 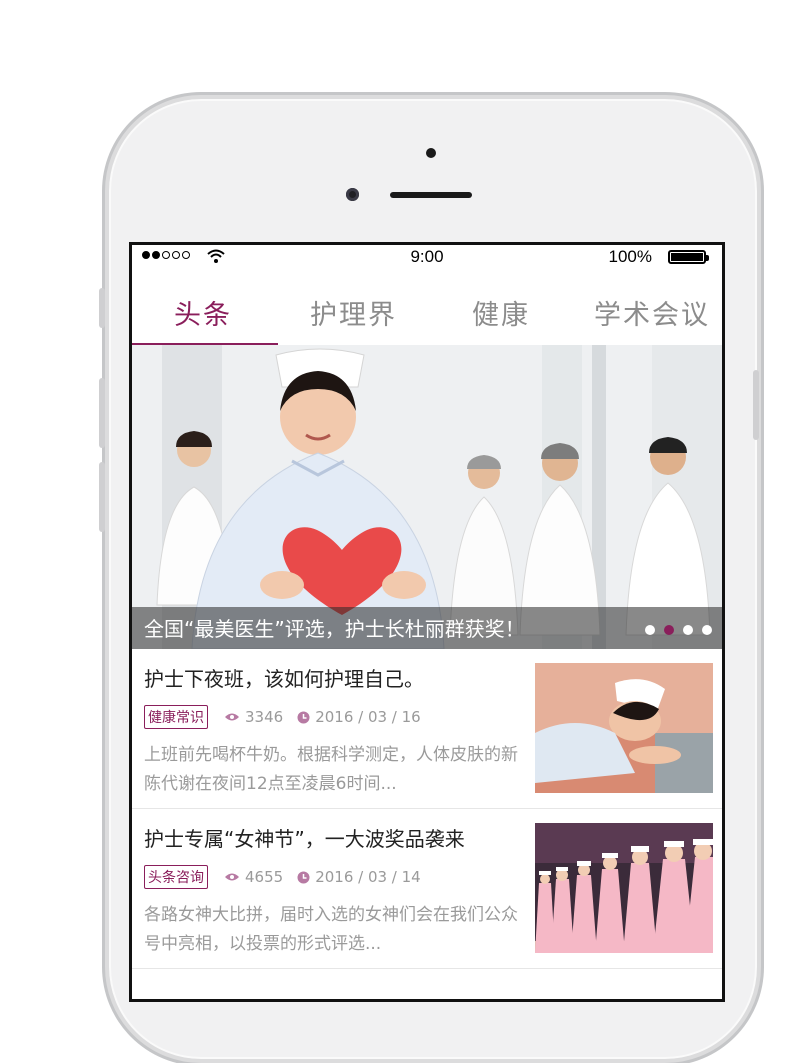 What do you see at coordinates (284, 677) in the screenshot?
I see `news-title: 护士下夜班，该如何护理自己。` at bounding box center [284, 677].